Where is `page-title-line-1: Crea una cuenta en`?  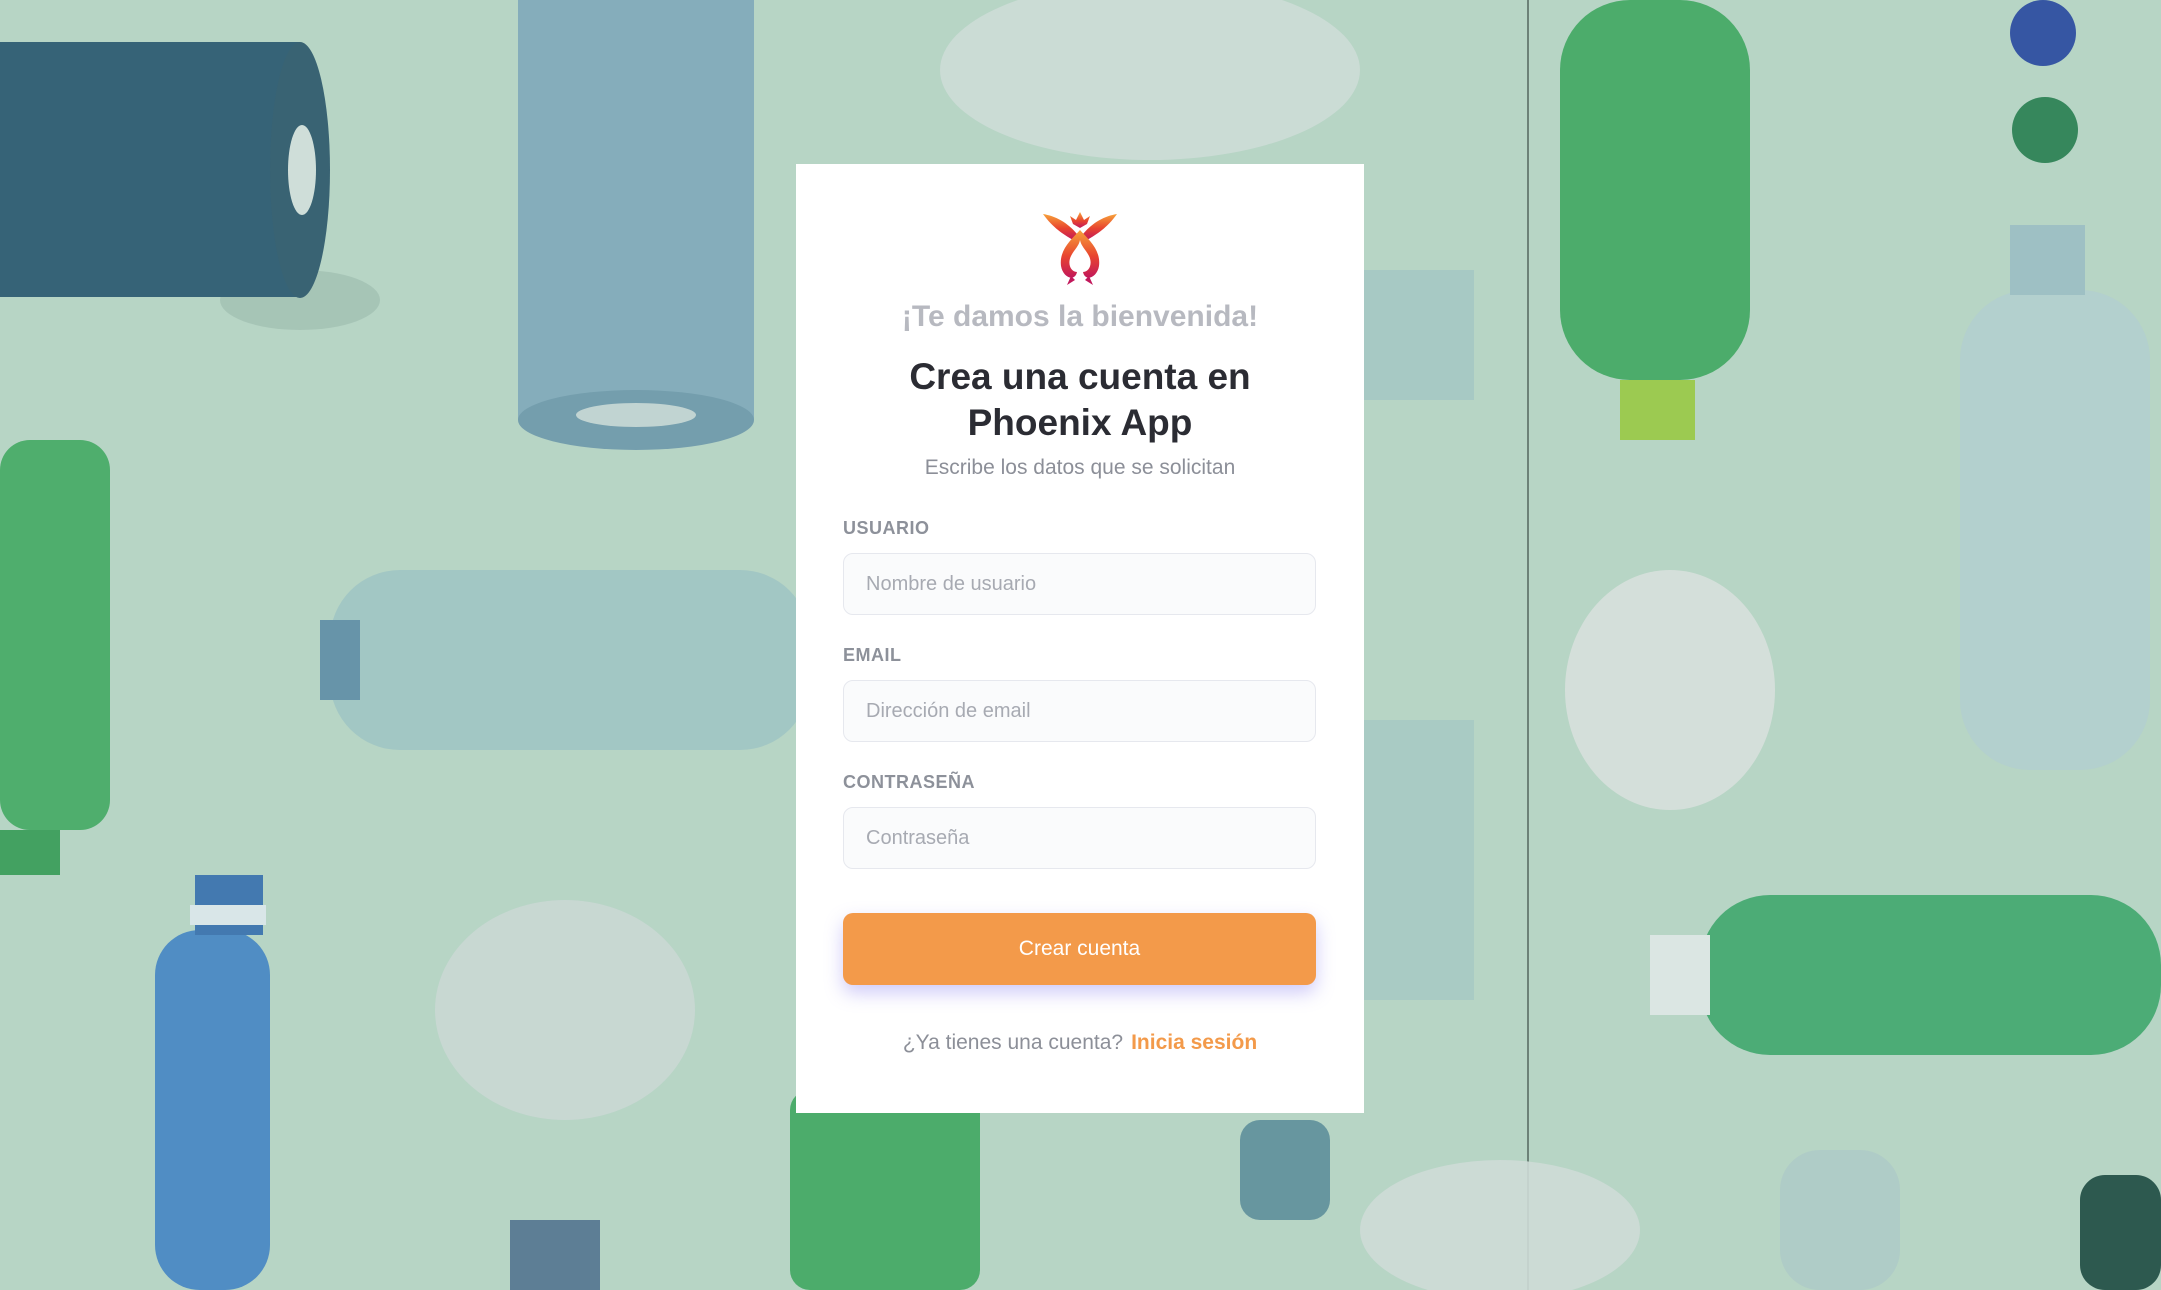 page-title-line-1: Crea una cuenta en is located at coordinates (1080, 376).